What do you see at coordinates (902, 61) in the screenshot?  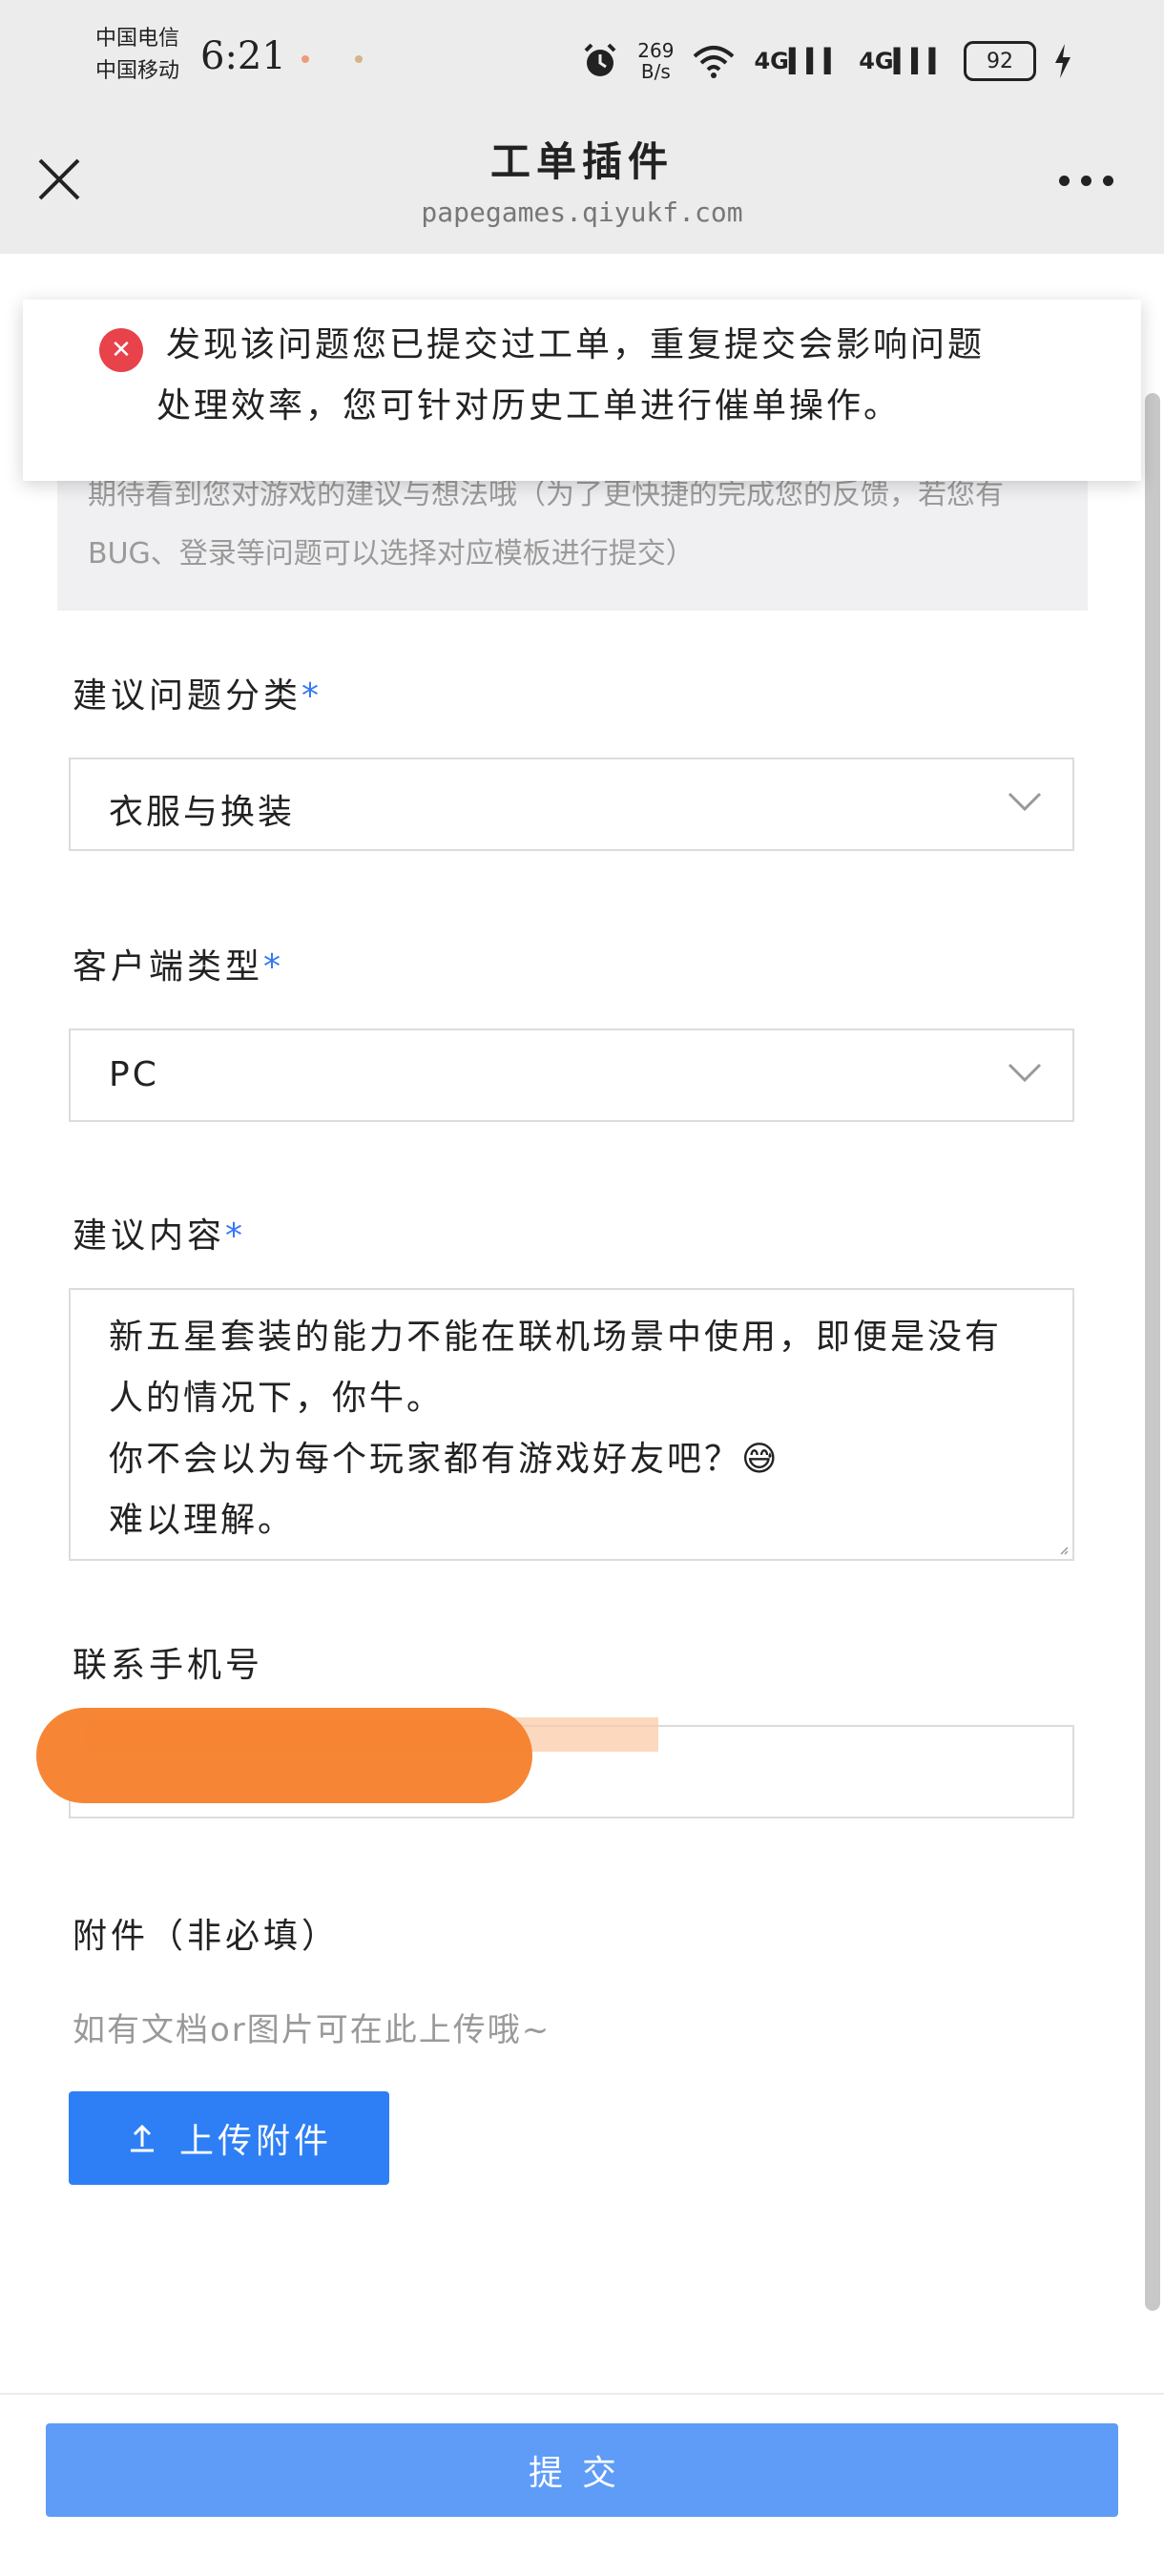 I see `signal-2-icon: 4G▍▍▍` at bounding box center [902, 61].